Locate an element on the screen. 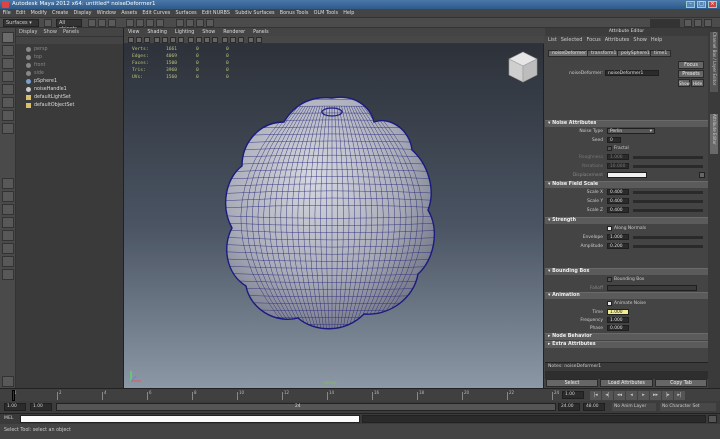 The height and width of the screenshot is (439, 720). layout-hypergraph-icon is located at coordinates (8, 261).